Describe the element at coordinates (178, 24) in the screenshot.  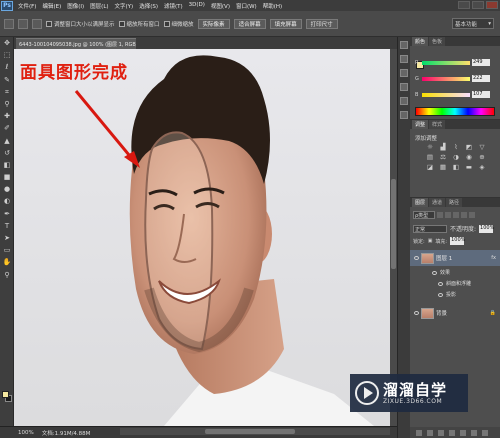
I see `scrubby-zoom-checkbox: 细微缩放` at that location.